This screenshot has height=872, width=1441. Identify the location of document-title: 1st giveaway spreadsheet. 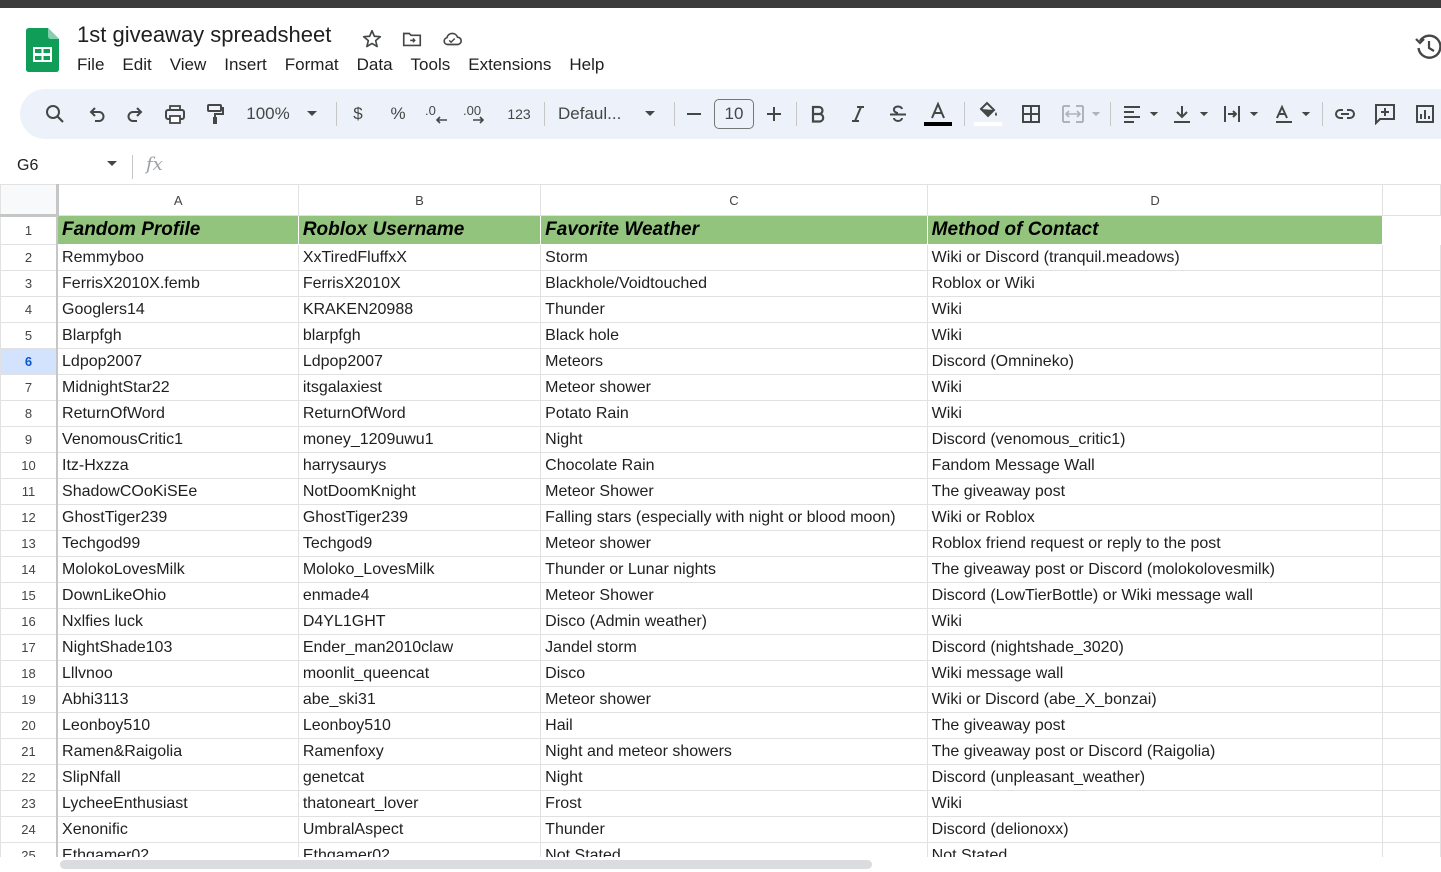
(204, 35).